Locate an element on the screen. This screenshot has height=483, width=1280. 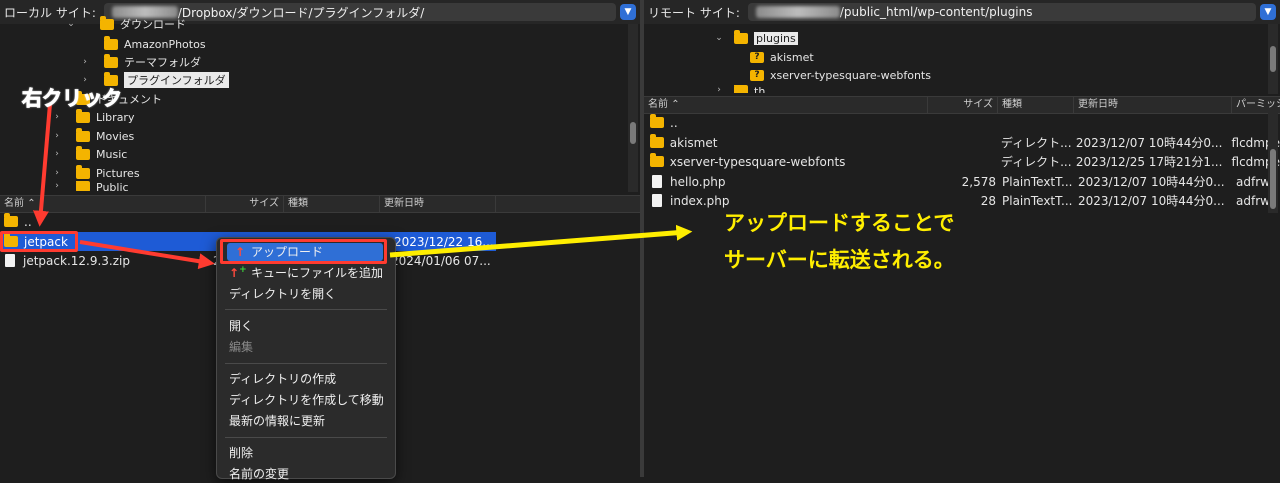
remote-list-scrollbar is located at coordinates (1273, 163).